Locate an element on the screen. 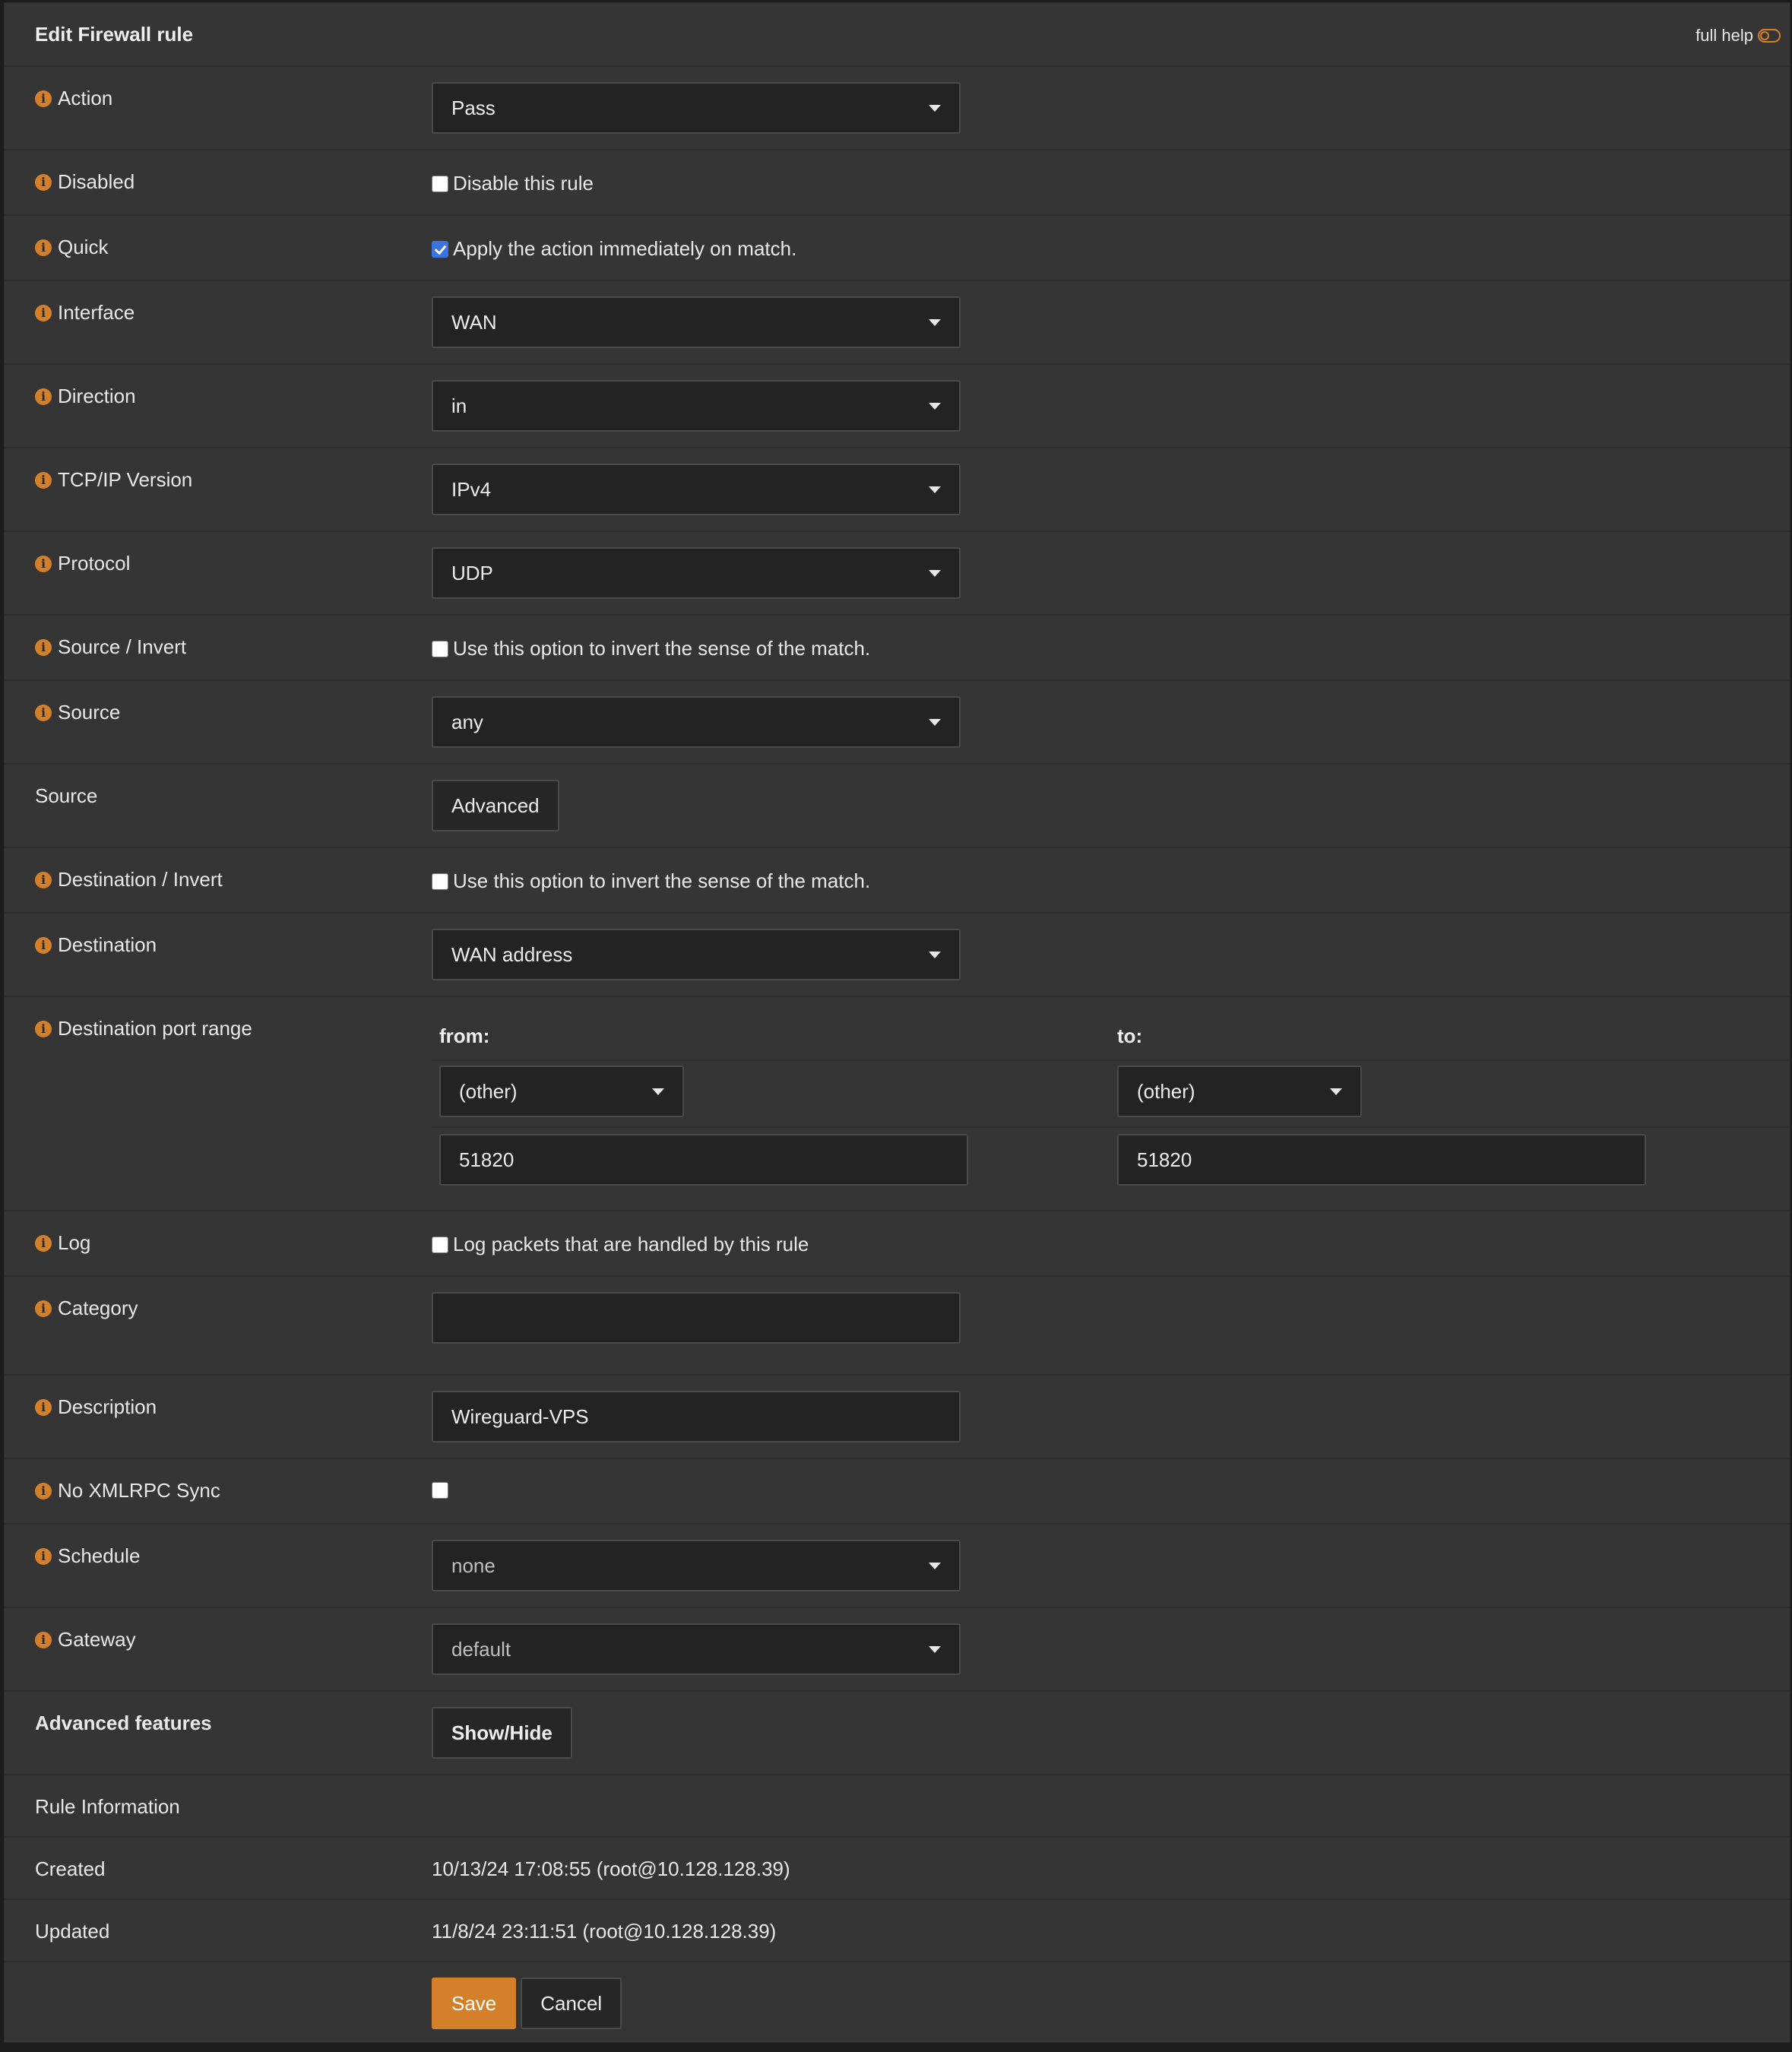 This screenshot has height=2052, width=1792. schedule-label: i Schedule is located at coordinates (87, 1556).